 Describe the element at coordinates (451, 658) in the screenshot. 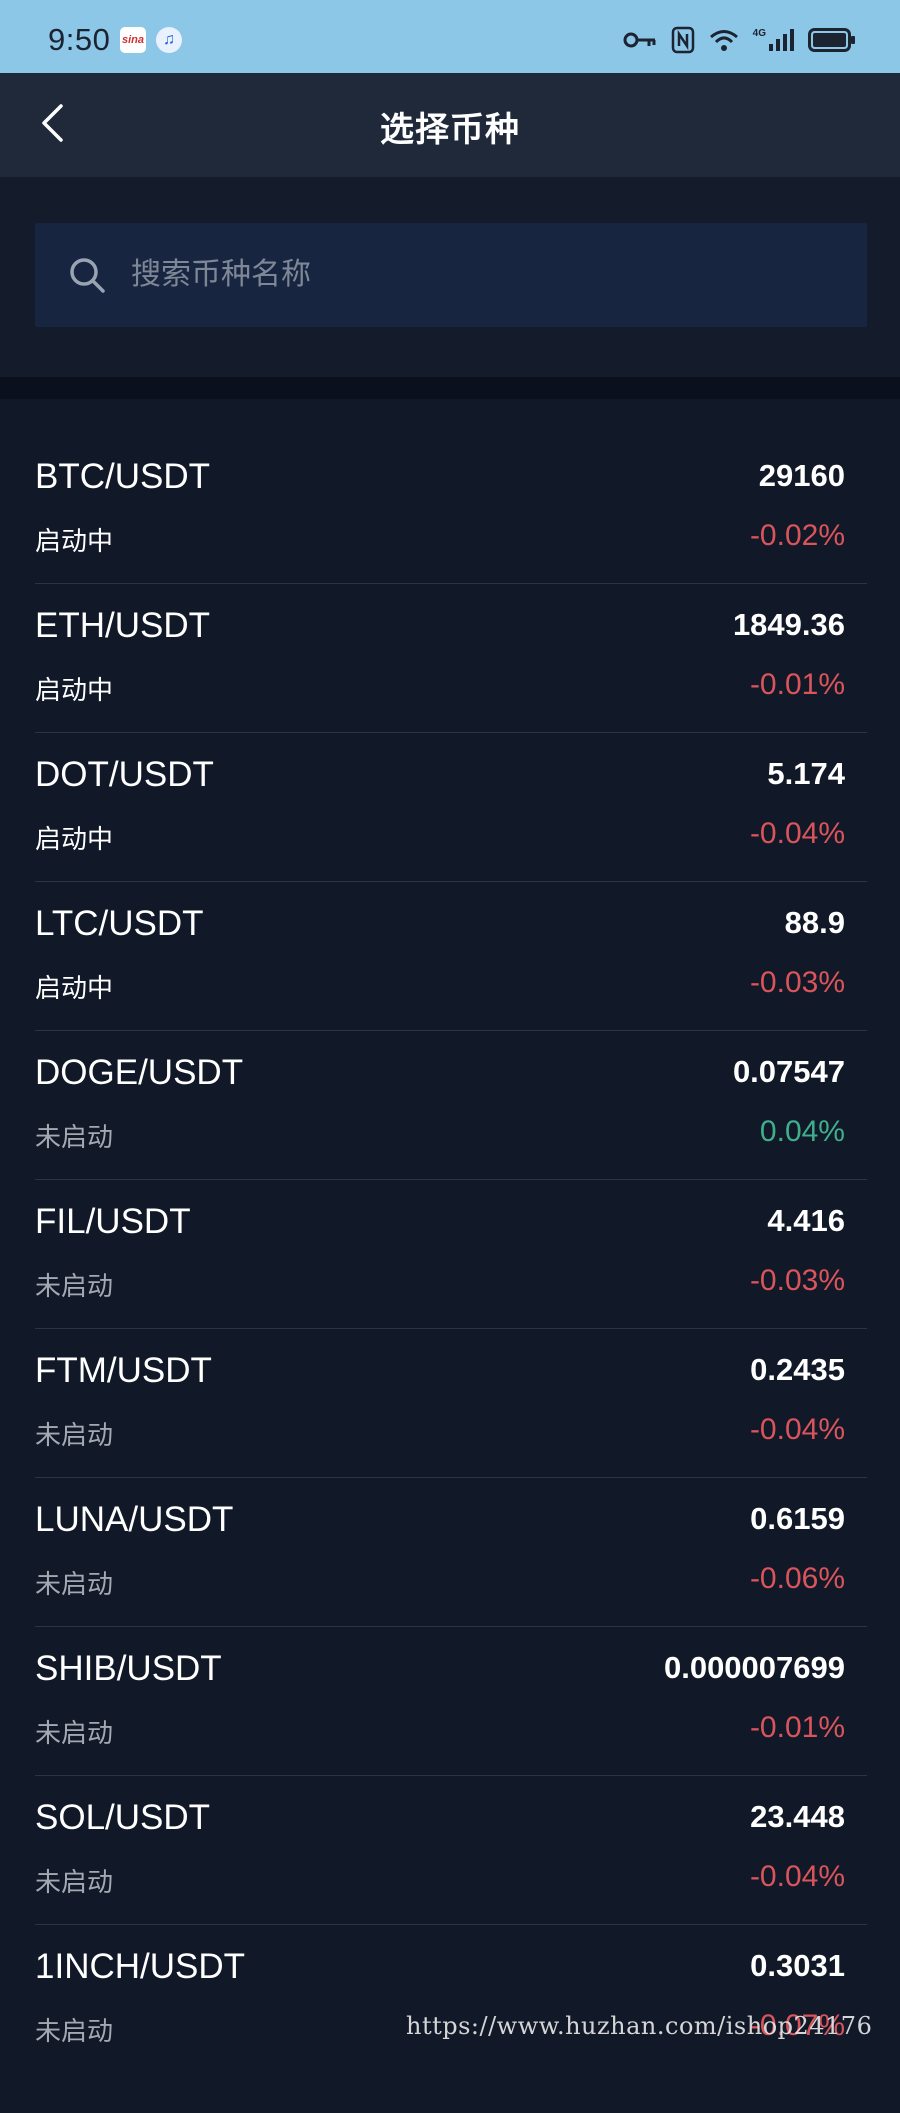

I see `coin-row-eth-usdt: ETH/USDT 启动中 1849.36 -0.01%` at that location.